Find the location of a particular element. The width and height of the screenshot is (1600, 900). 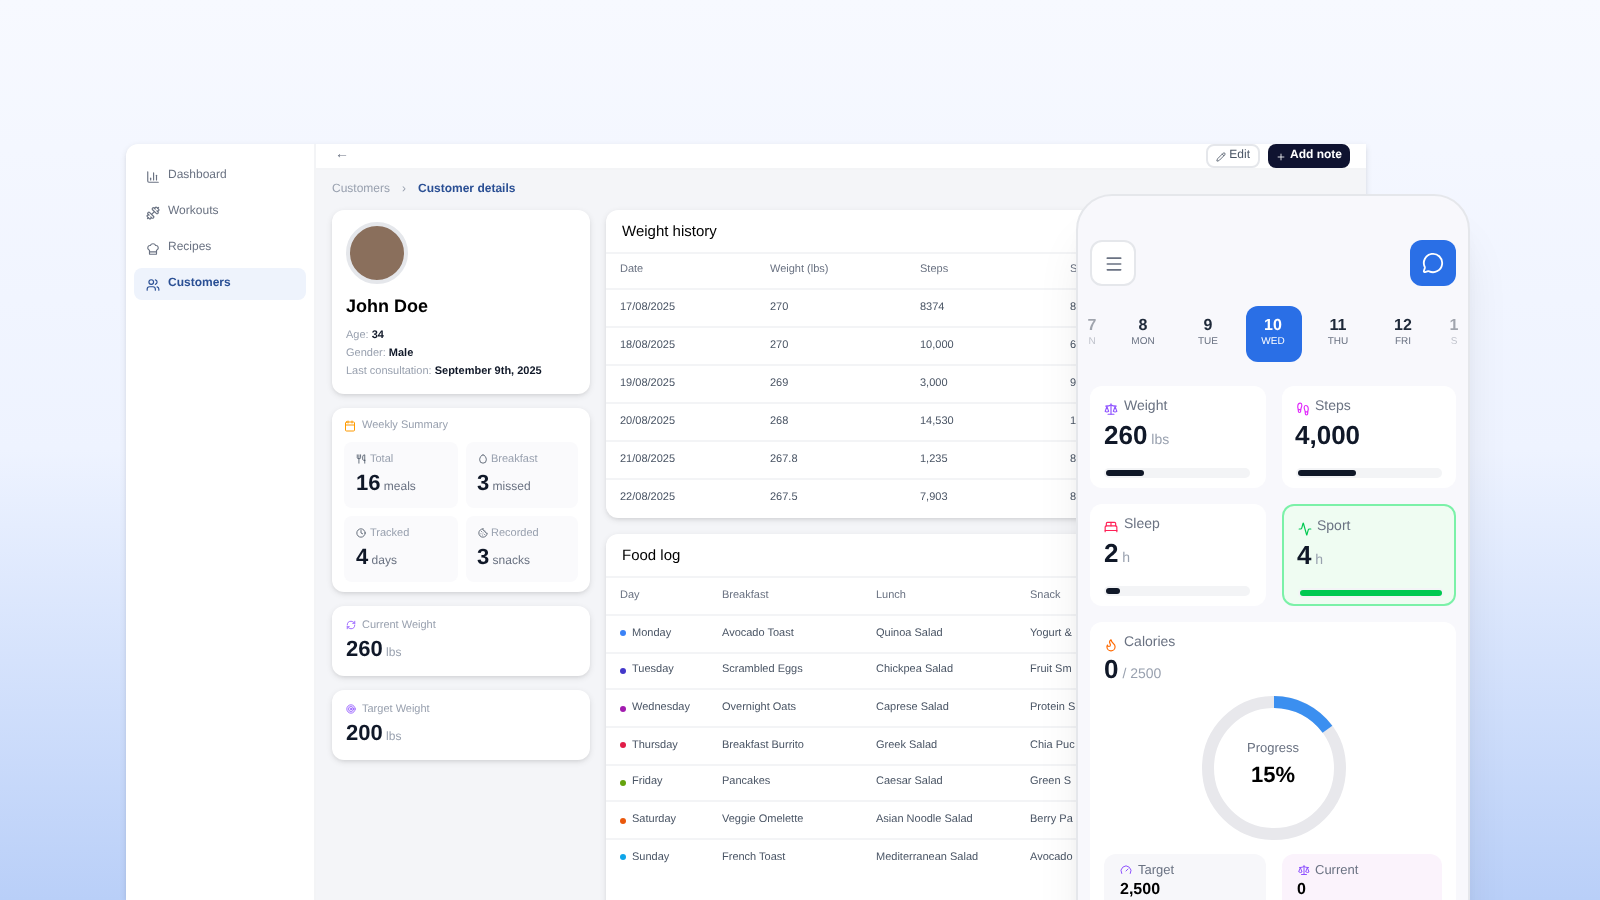

metric-value: 4,000 is located at coordinates (1329, 436).